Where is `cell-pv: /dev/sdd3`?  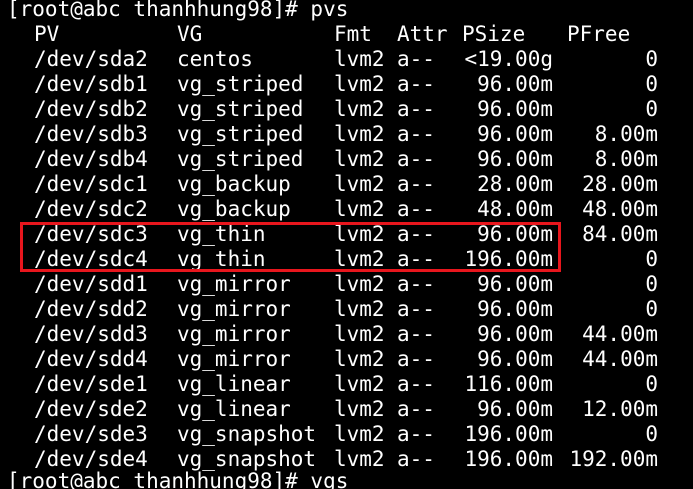 cell-pv: /dev/sdd3 is located at coordinates (91, 334).